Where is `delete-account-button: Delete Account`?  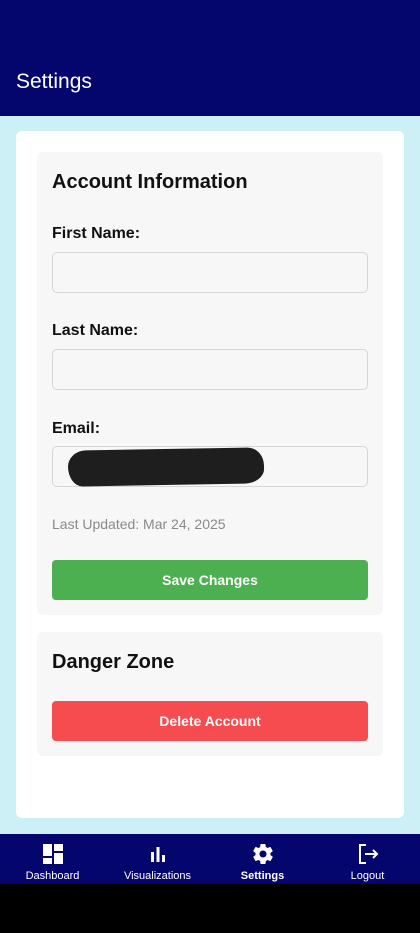
delete-account-button: Delete Account is located at coordinates (210, 721).